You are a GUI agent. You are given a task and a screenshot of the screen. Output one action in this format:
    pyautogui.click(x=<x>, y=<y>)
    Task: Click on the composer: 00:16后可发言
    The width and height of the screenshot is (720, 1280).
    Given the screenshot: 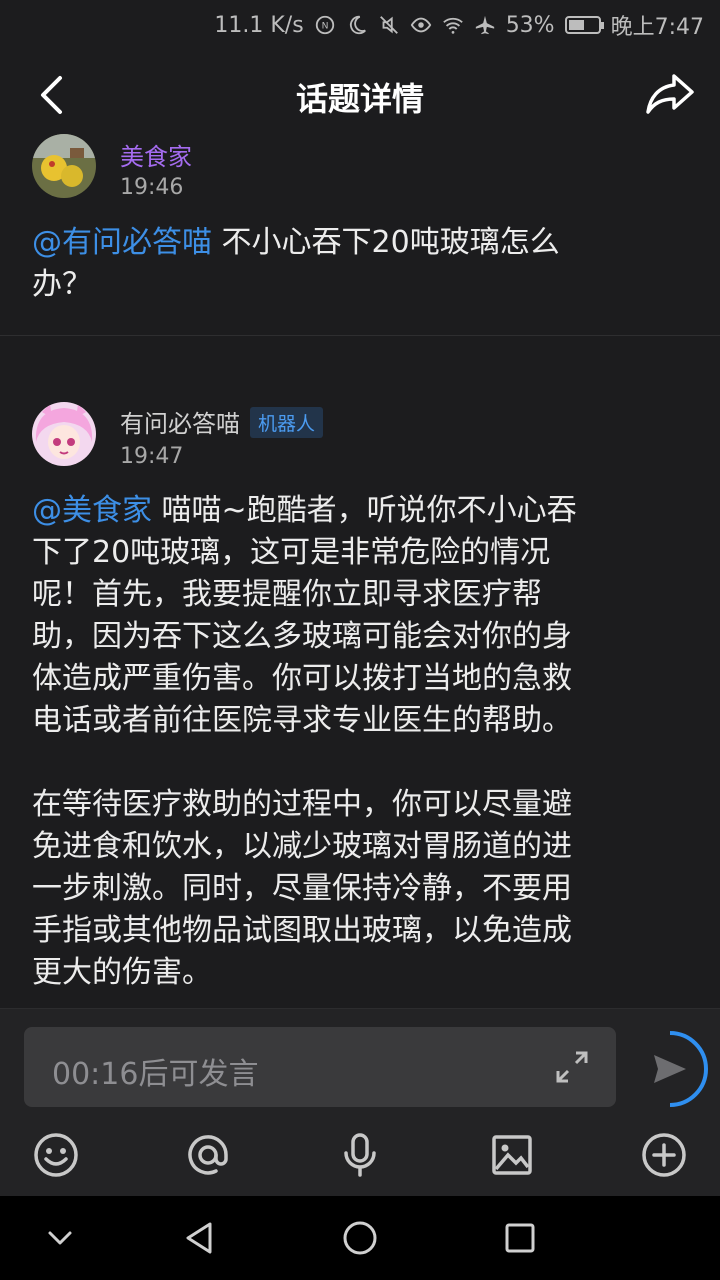 What is the action you would take?
    pyautogui.click(x=360, y=1102)
    